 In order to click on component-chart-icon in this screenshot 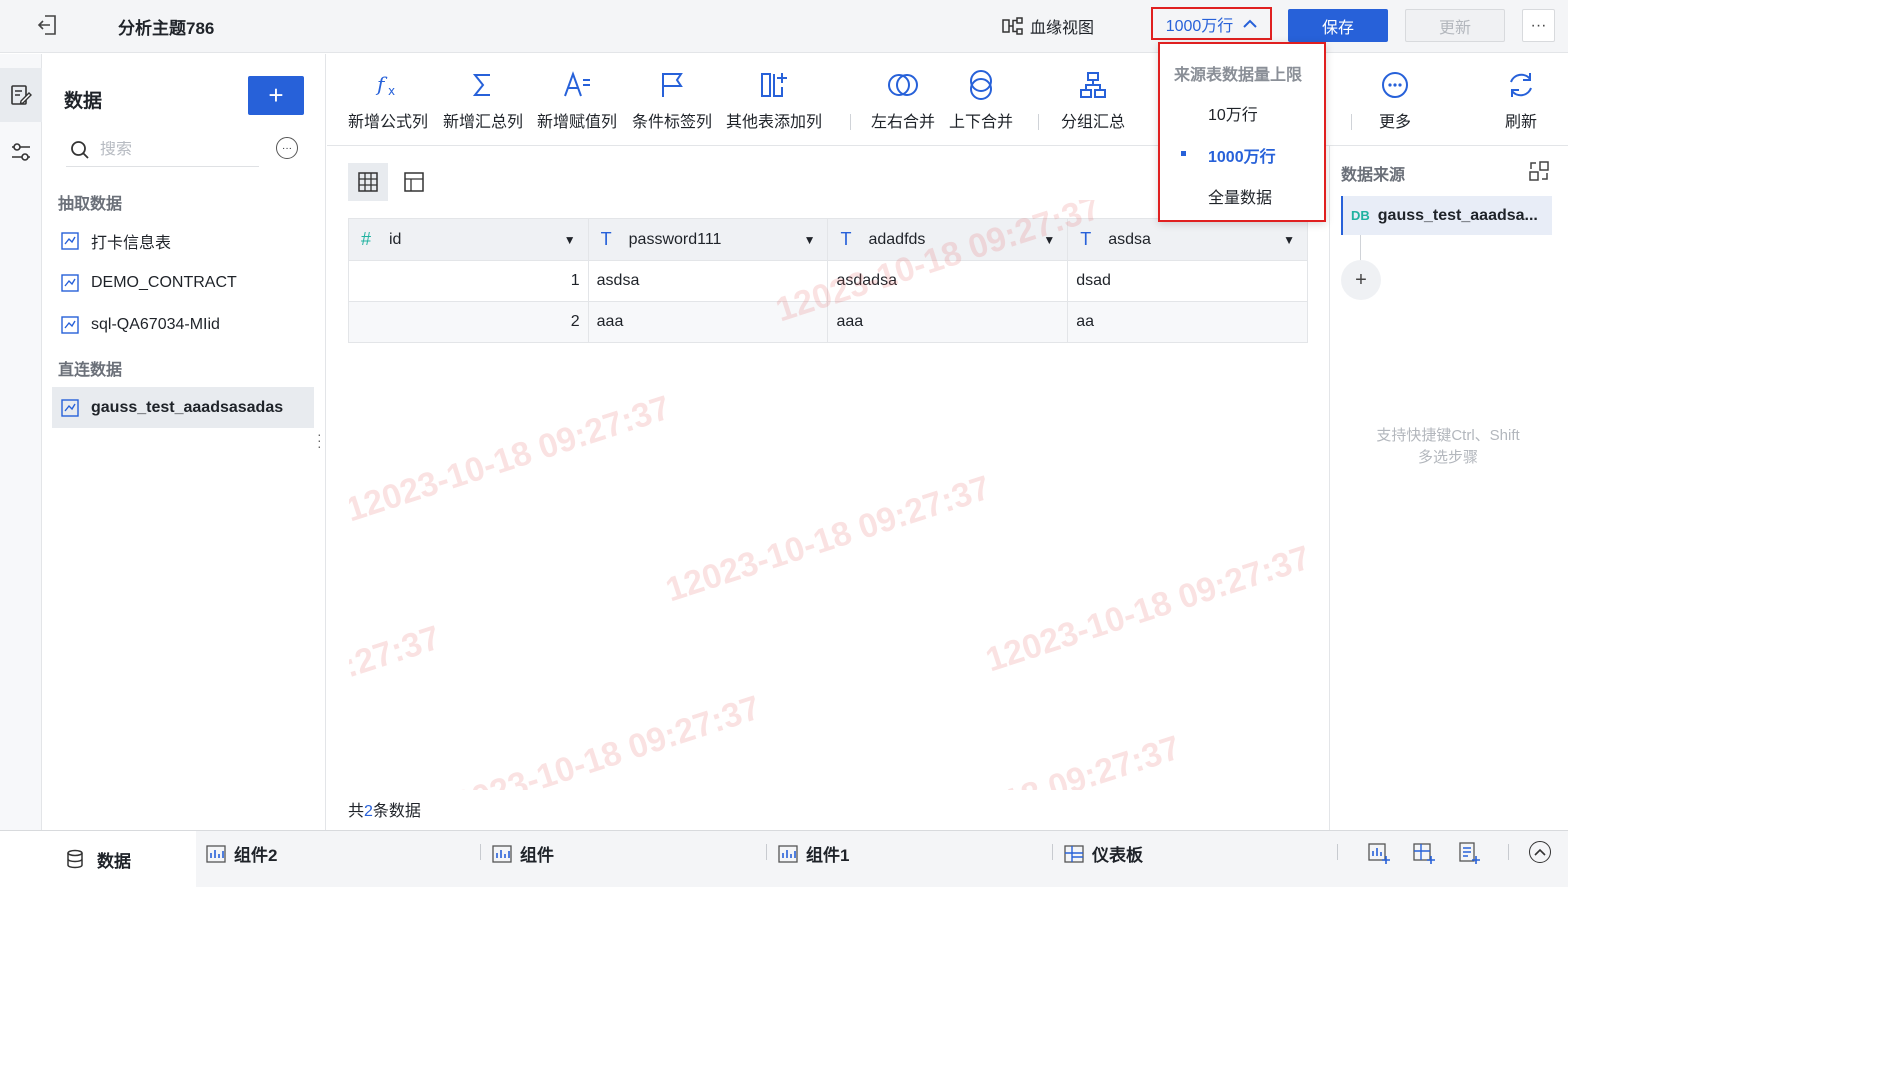, I will do `click(788, 853)`.